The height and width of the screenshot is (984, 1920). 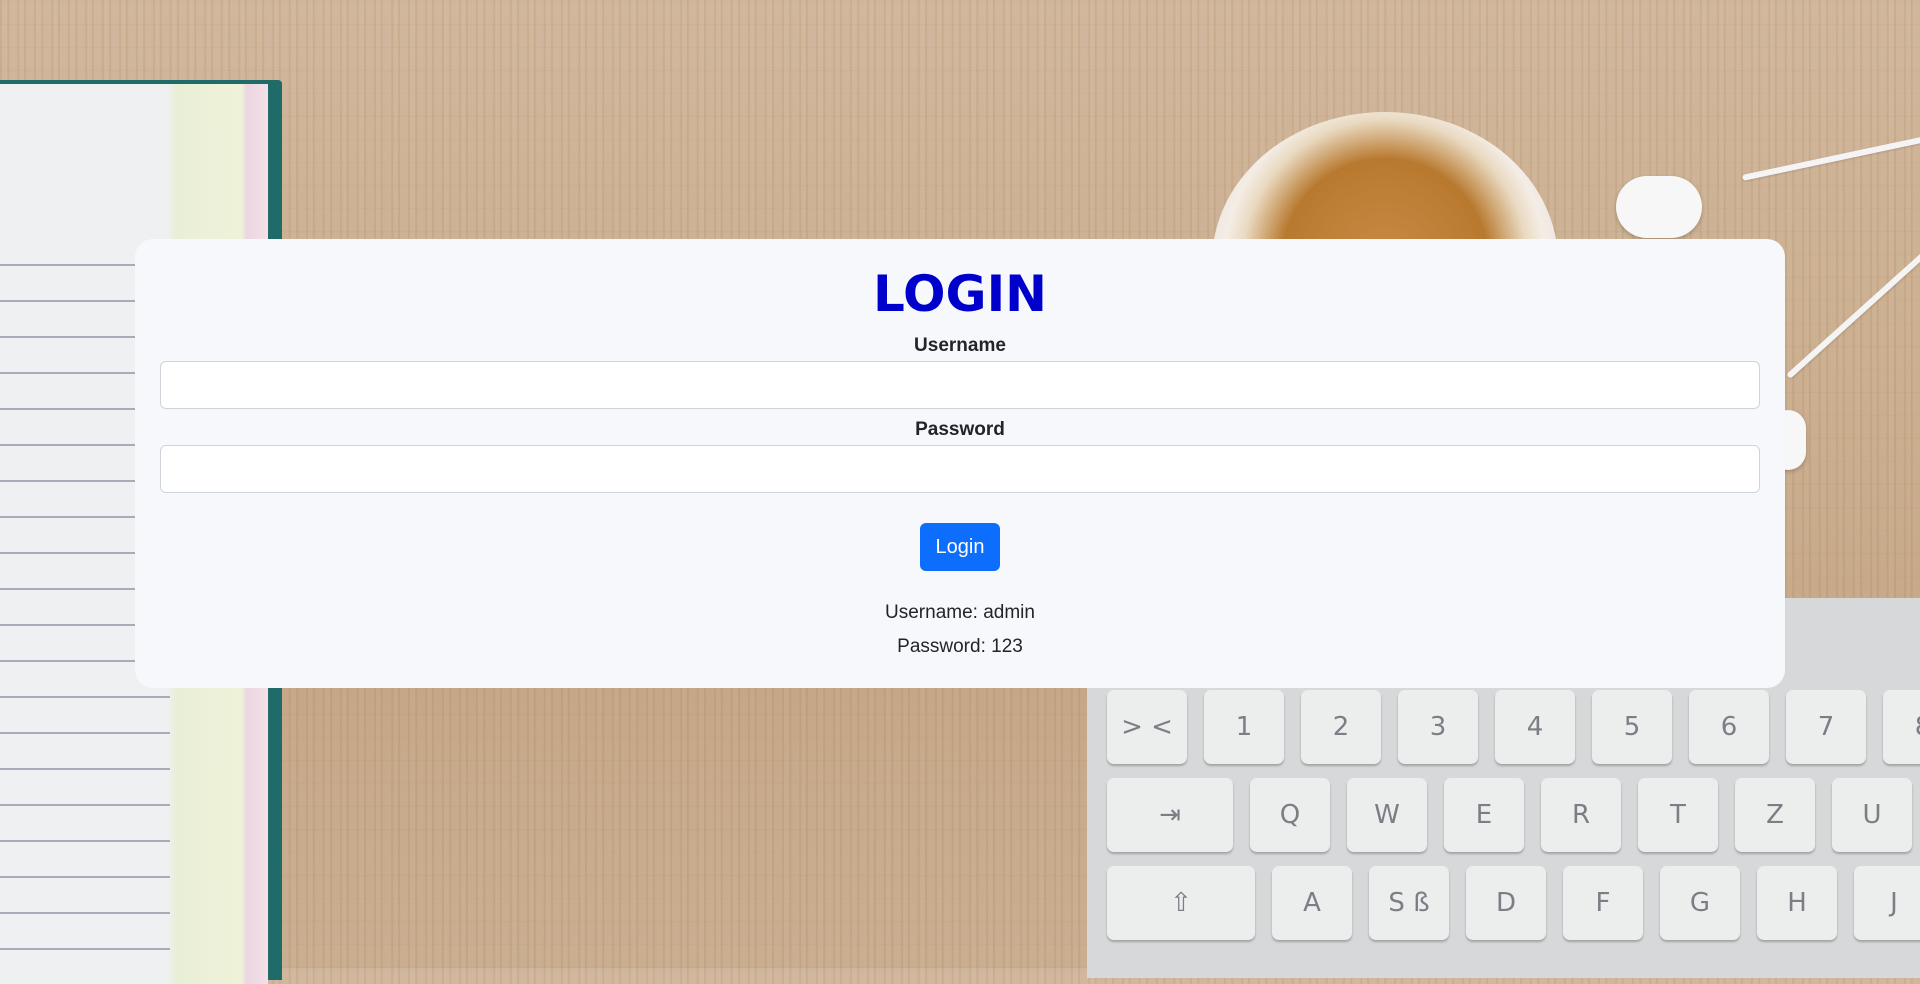 What do you see at coordinates (1535, 727) in the screenshot?
I see `keyboard-key: 4` at bounding box center [1535, 727].